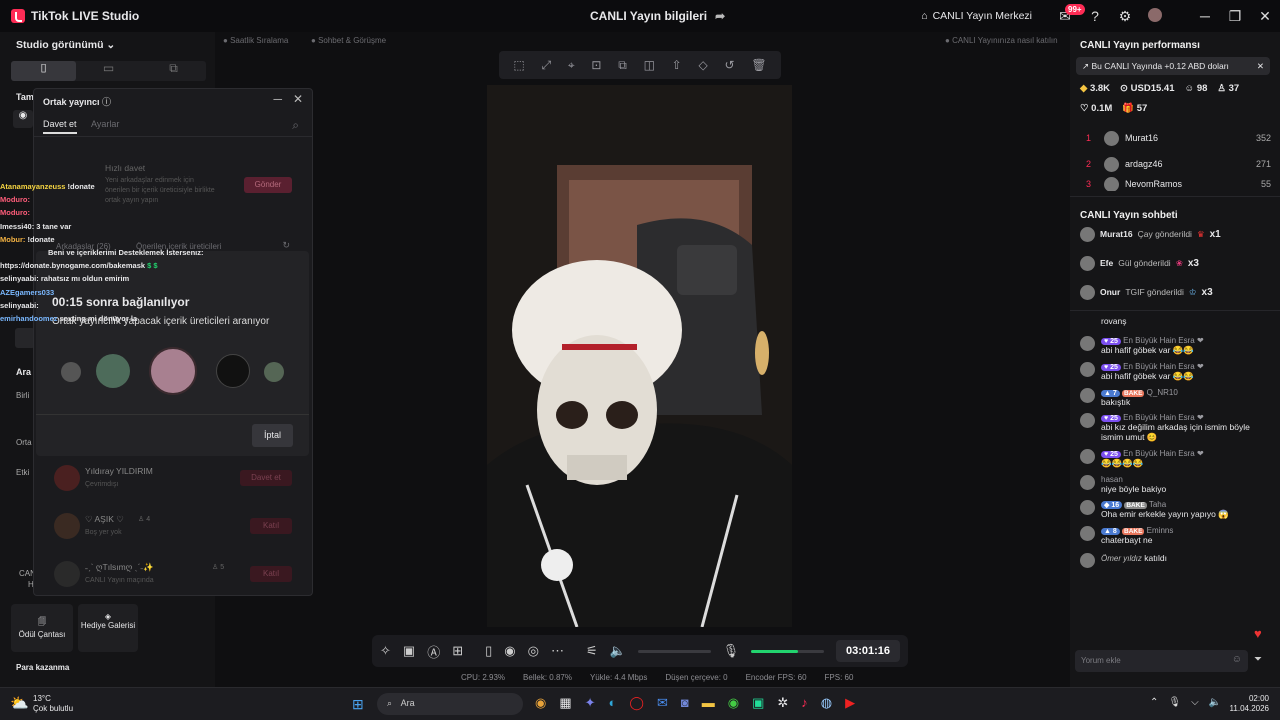  Describe the element at coordinates (106, 102) in the screenshot. I see `help-icon: ⓘ` at that location.